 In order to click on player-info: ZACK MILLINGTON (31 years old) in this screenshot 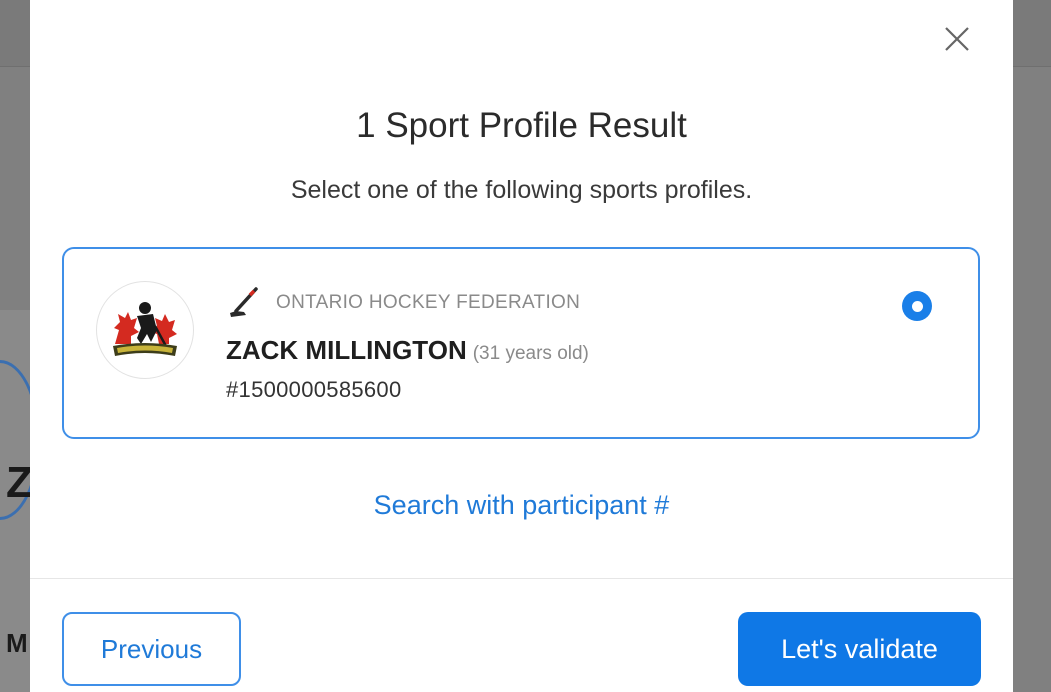, I will do `click(407, 350)`.